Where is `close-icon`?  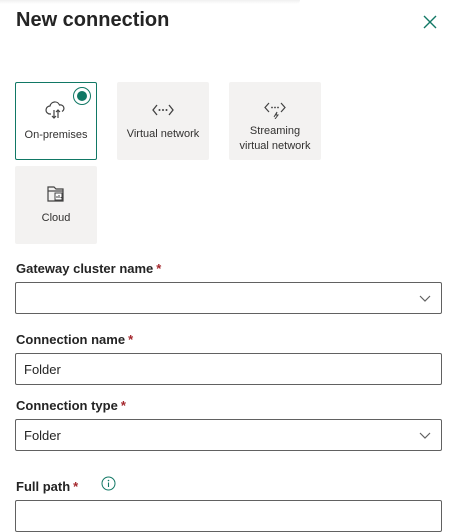
close-icon is located at coordinates (430, 22).